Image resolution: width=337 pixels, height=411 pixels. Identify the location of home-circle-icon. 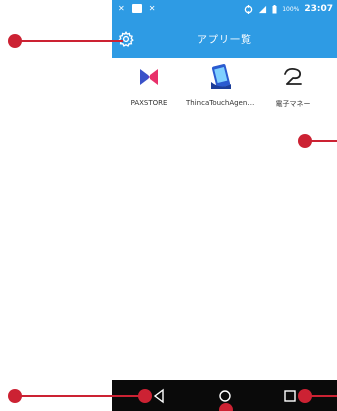
(225, 396).